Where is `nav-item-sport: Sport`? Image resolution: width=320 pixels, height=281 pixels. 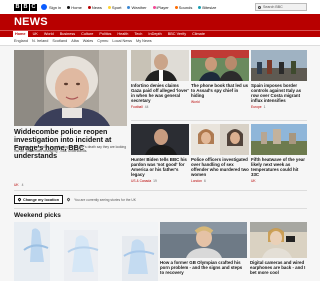 nav-item-sport: Sport is located at coordinates (114, 7).